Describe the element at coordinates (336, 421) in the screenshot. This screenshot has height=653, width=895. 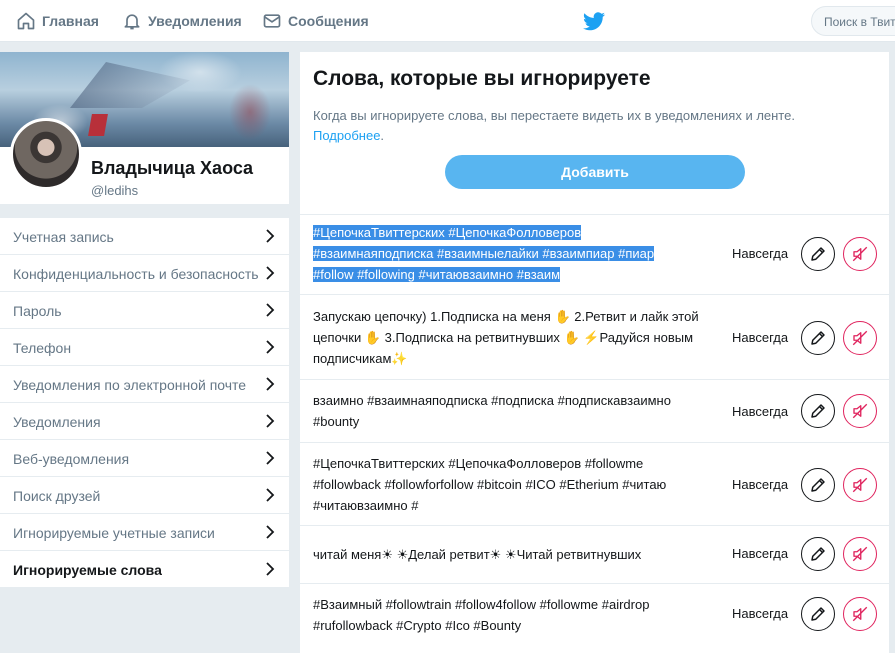
I see `muted-word-line: #bounty` at that location.